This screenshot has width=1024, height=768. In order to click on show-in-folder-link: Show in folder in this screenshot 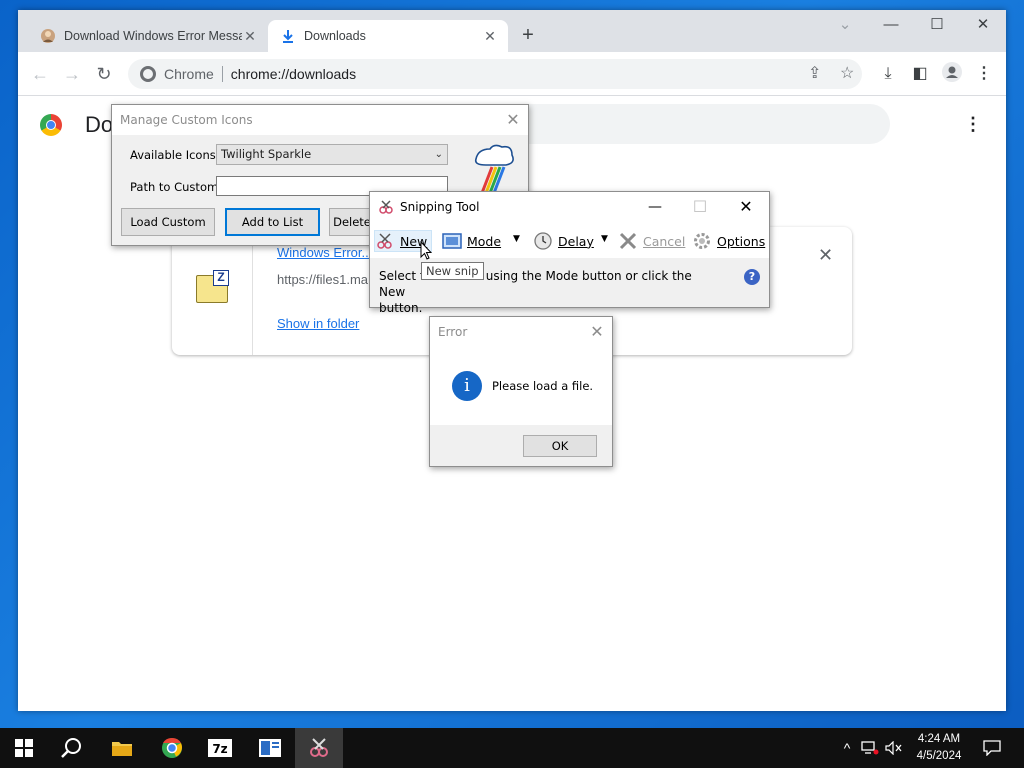, I will do `click(318, 323)`.